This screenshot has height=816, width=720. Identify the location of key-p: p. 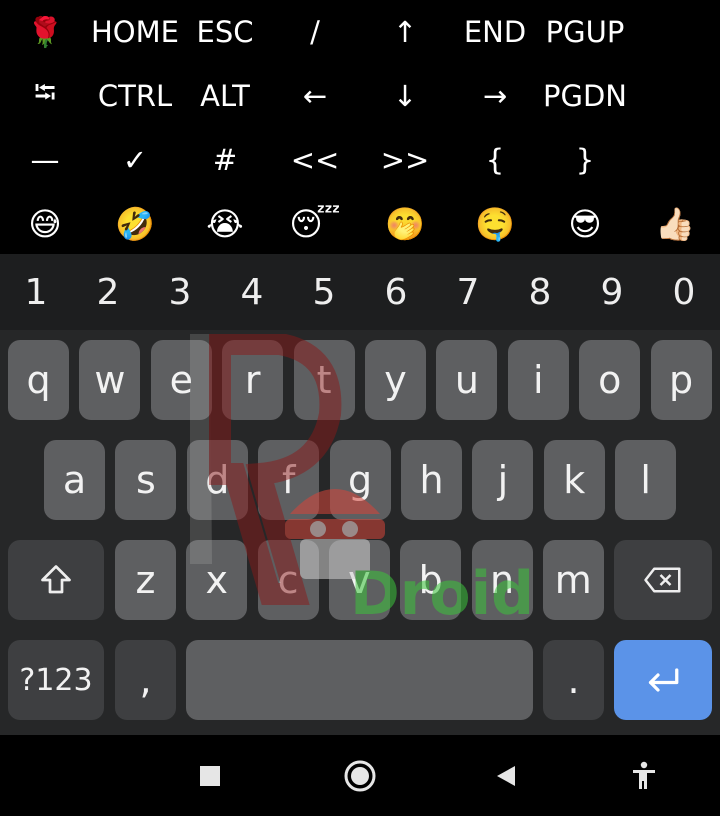
(681, 380).